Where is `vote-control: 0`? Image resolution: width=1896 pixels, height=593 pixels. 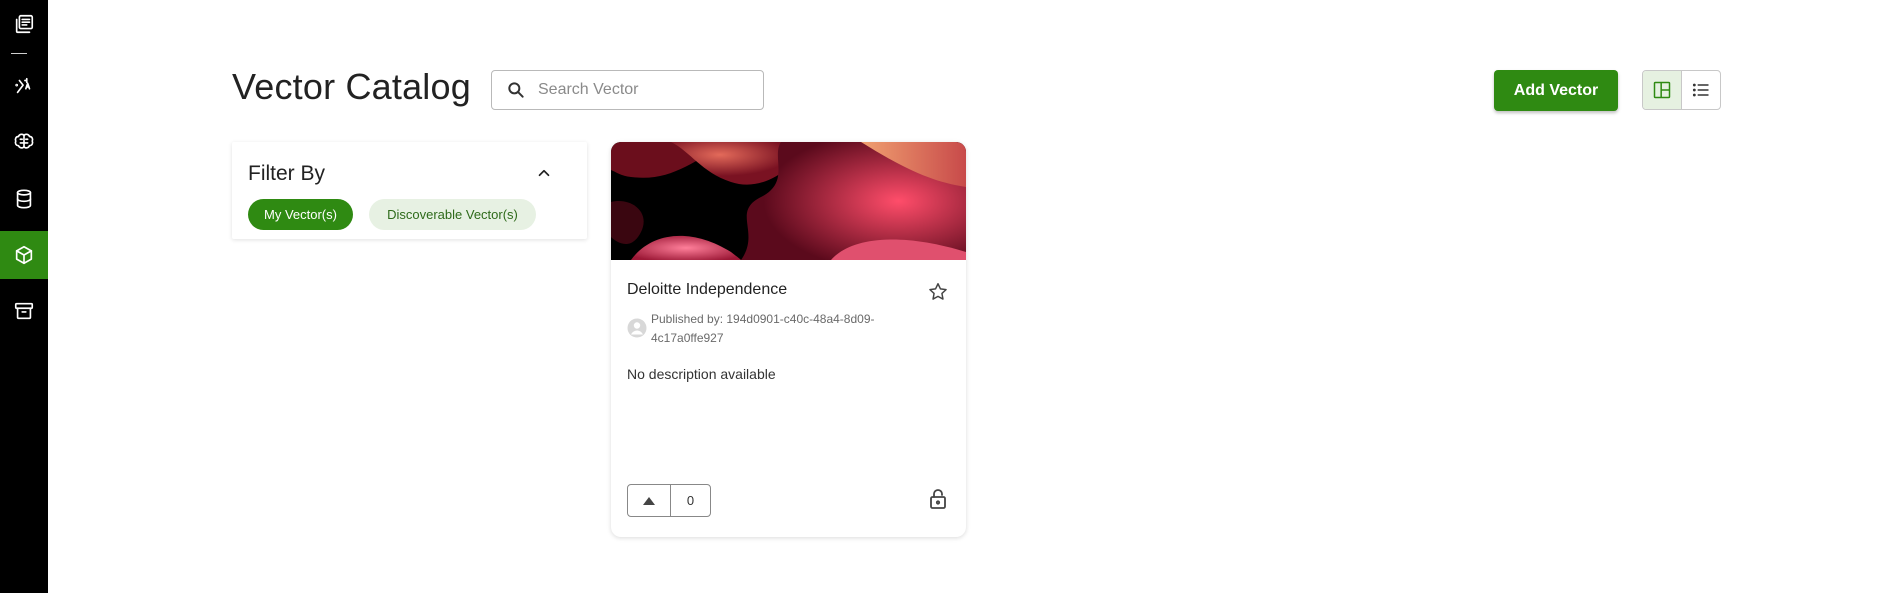
vote-control: 0 is located at coordinates (669, 500).